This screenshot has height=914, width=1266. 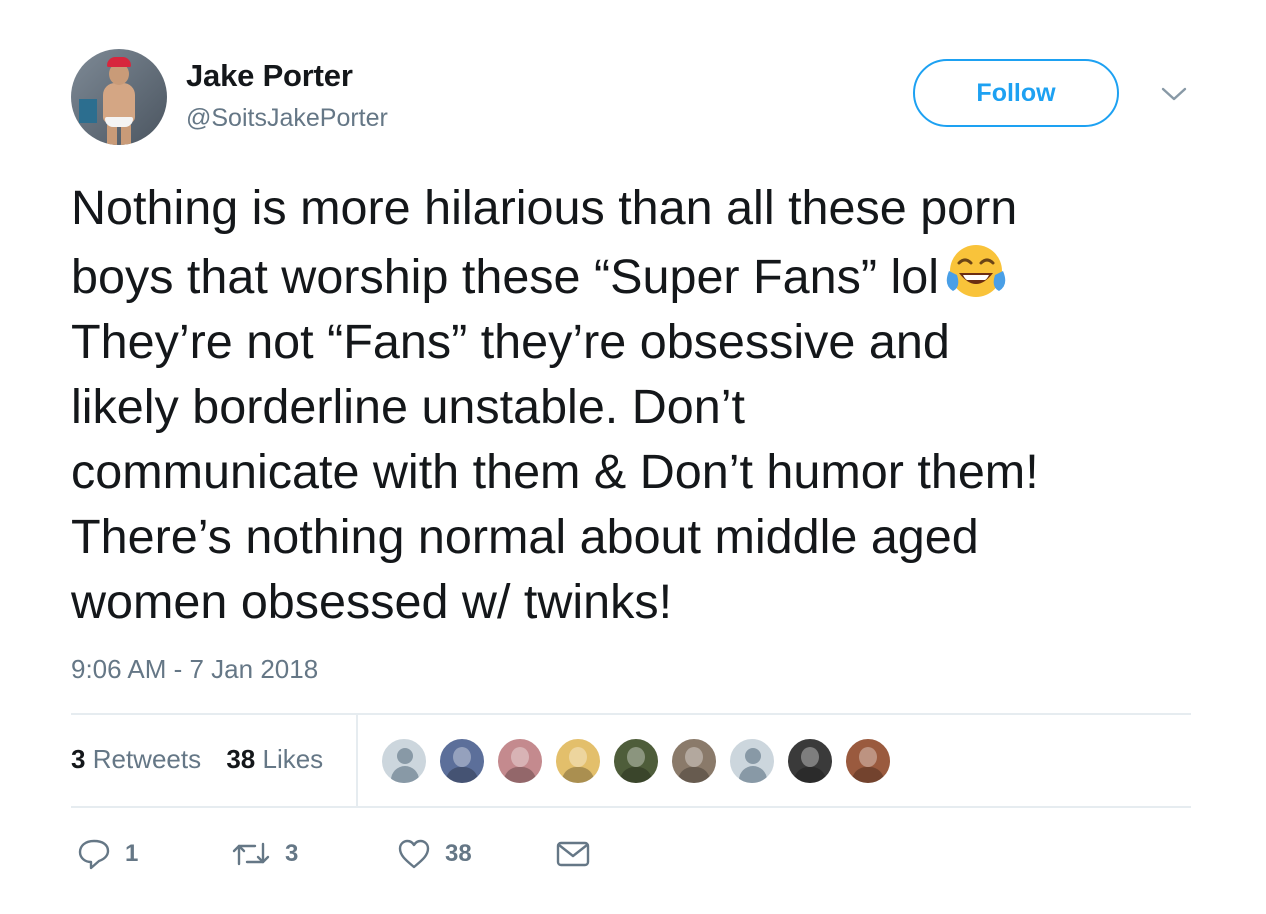 What do you see at coordinates (1174, 94) in the screenshot?
I see `chevron-down-icon` at bounding box center [1174, 94].